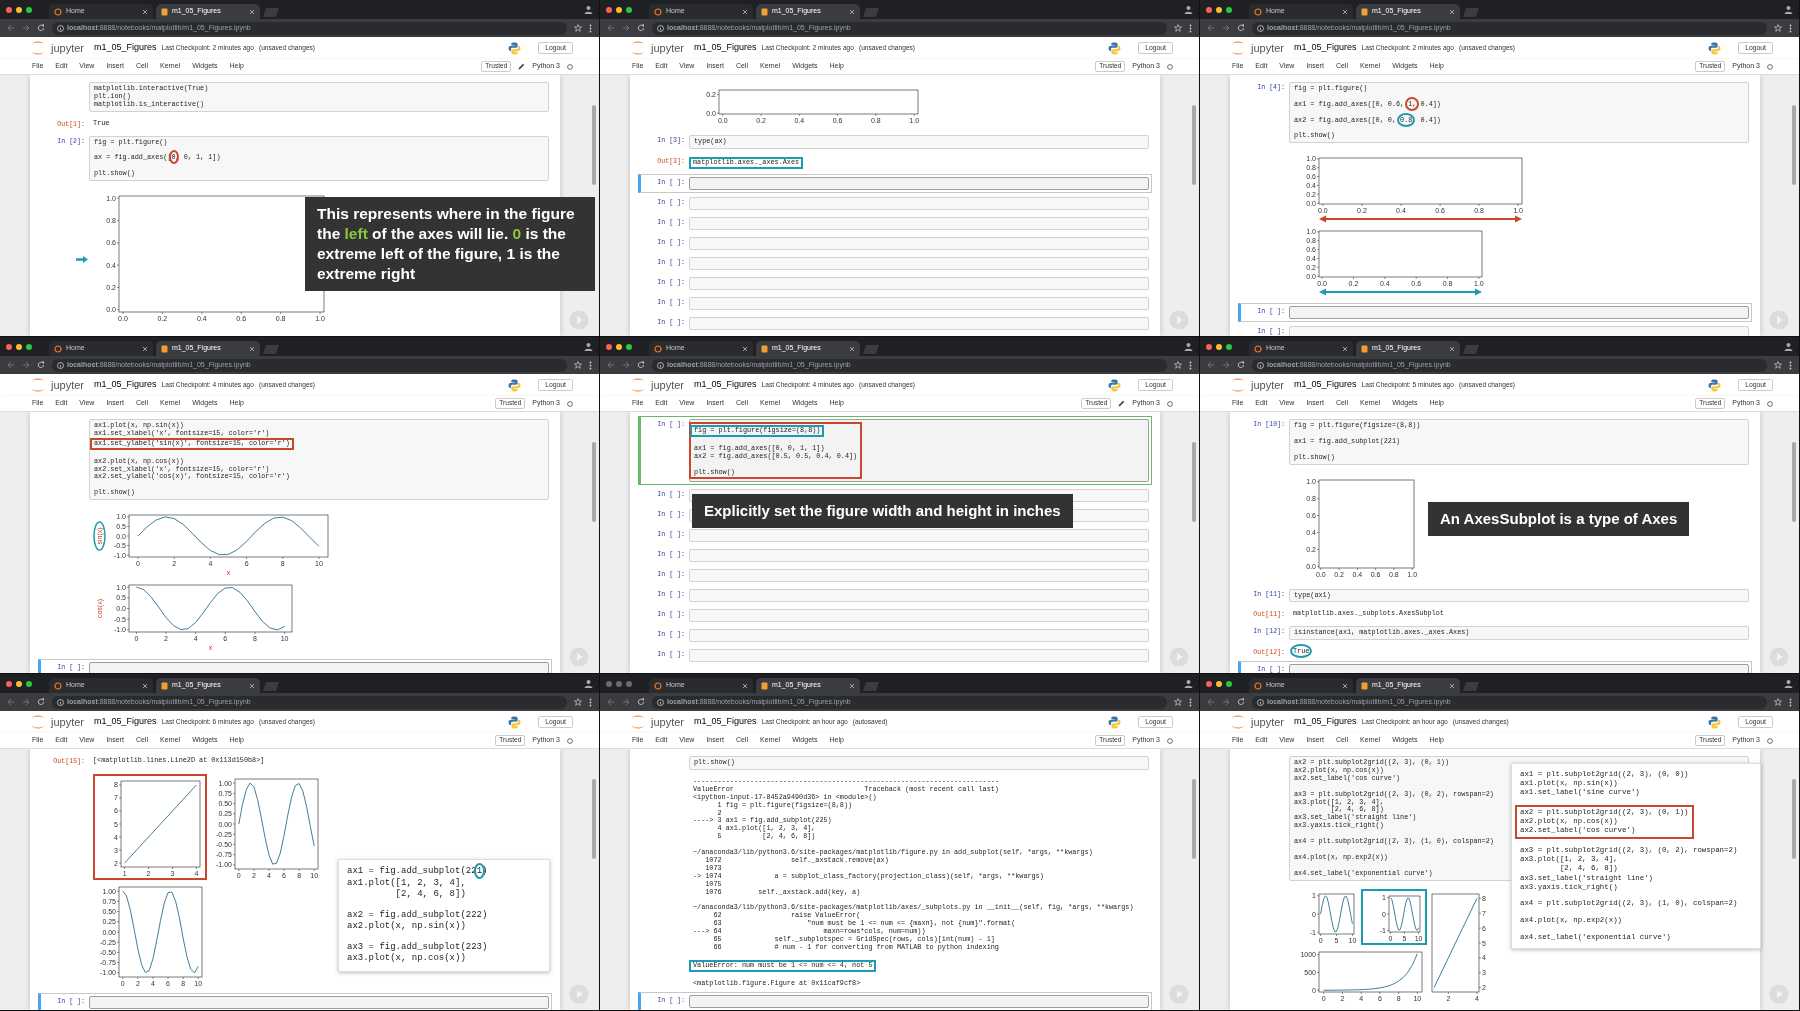 This screenshot has height=1011, width=1800. I want to click on caption-tooltip: An AxesSubplot is a type of Axes, so click(1559, 519).